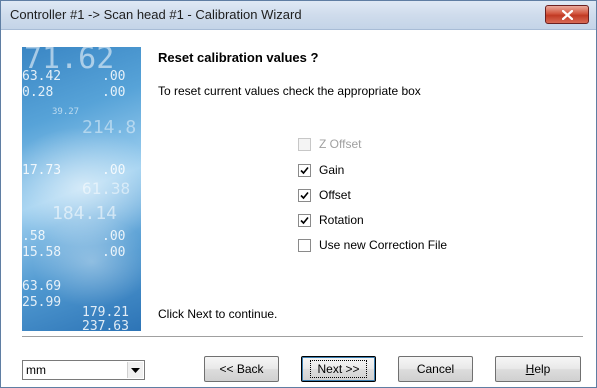  I want to click on units-select: mm, so click(83, 370).